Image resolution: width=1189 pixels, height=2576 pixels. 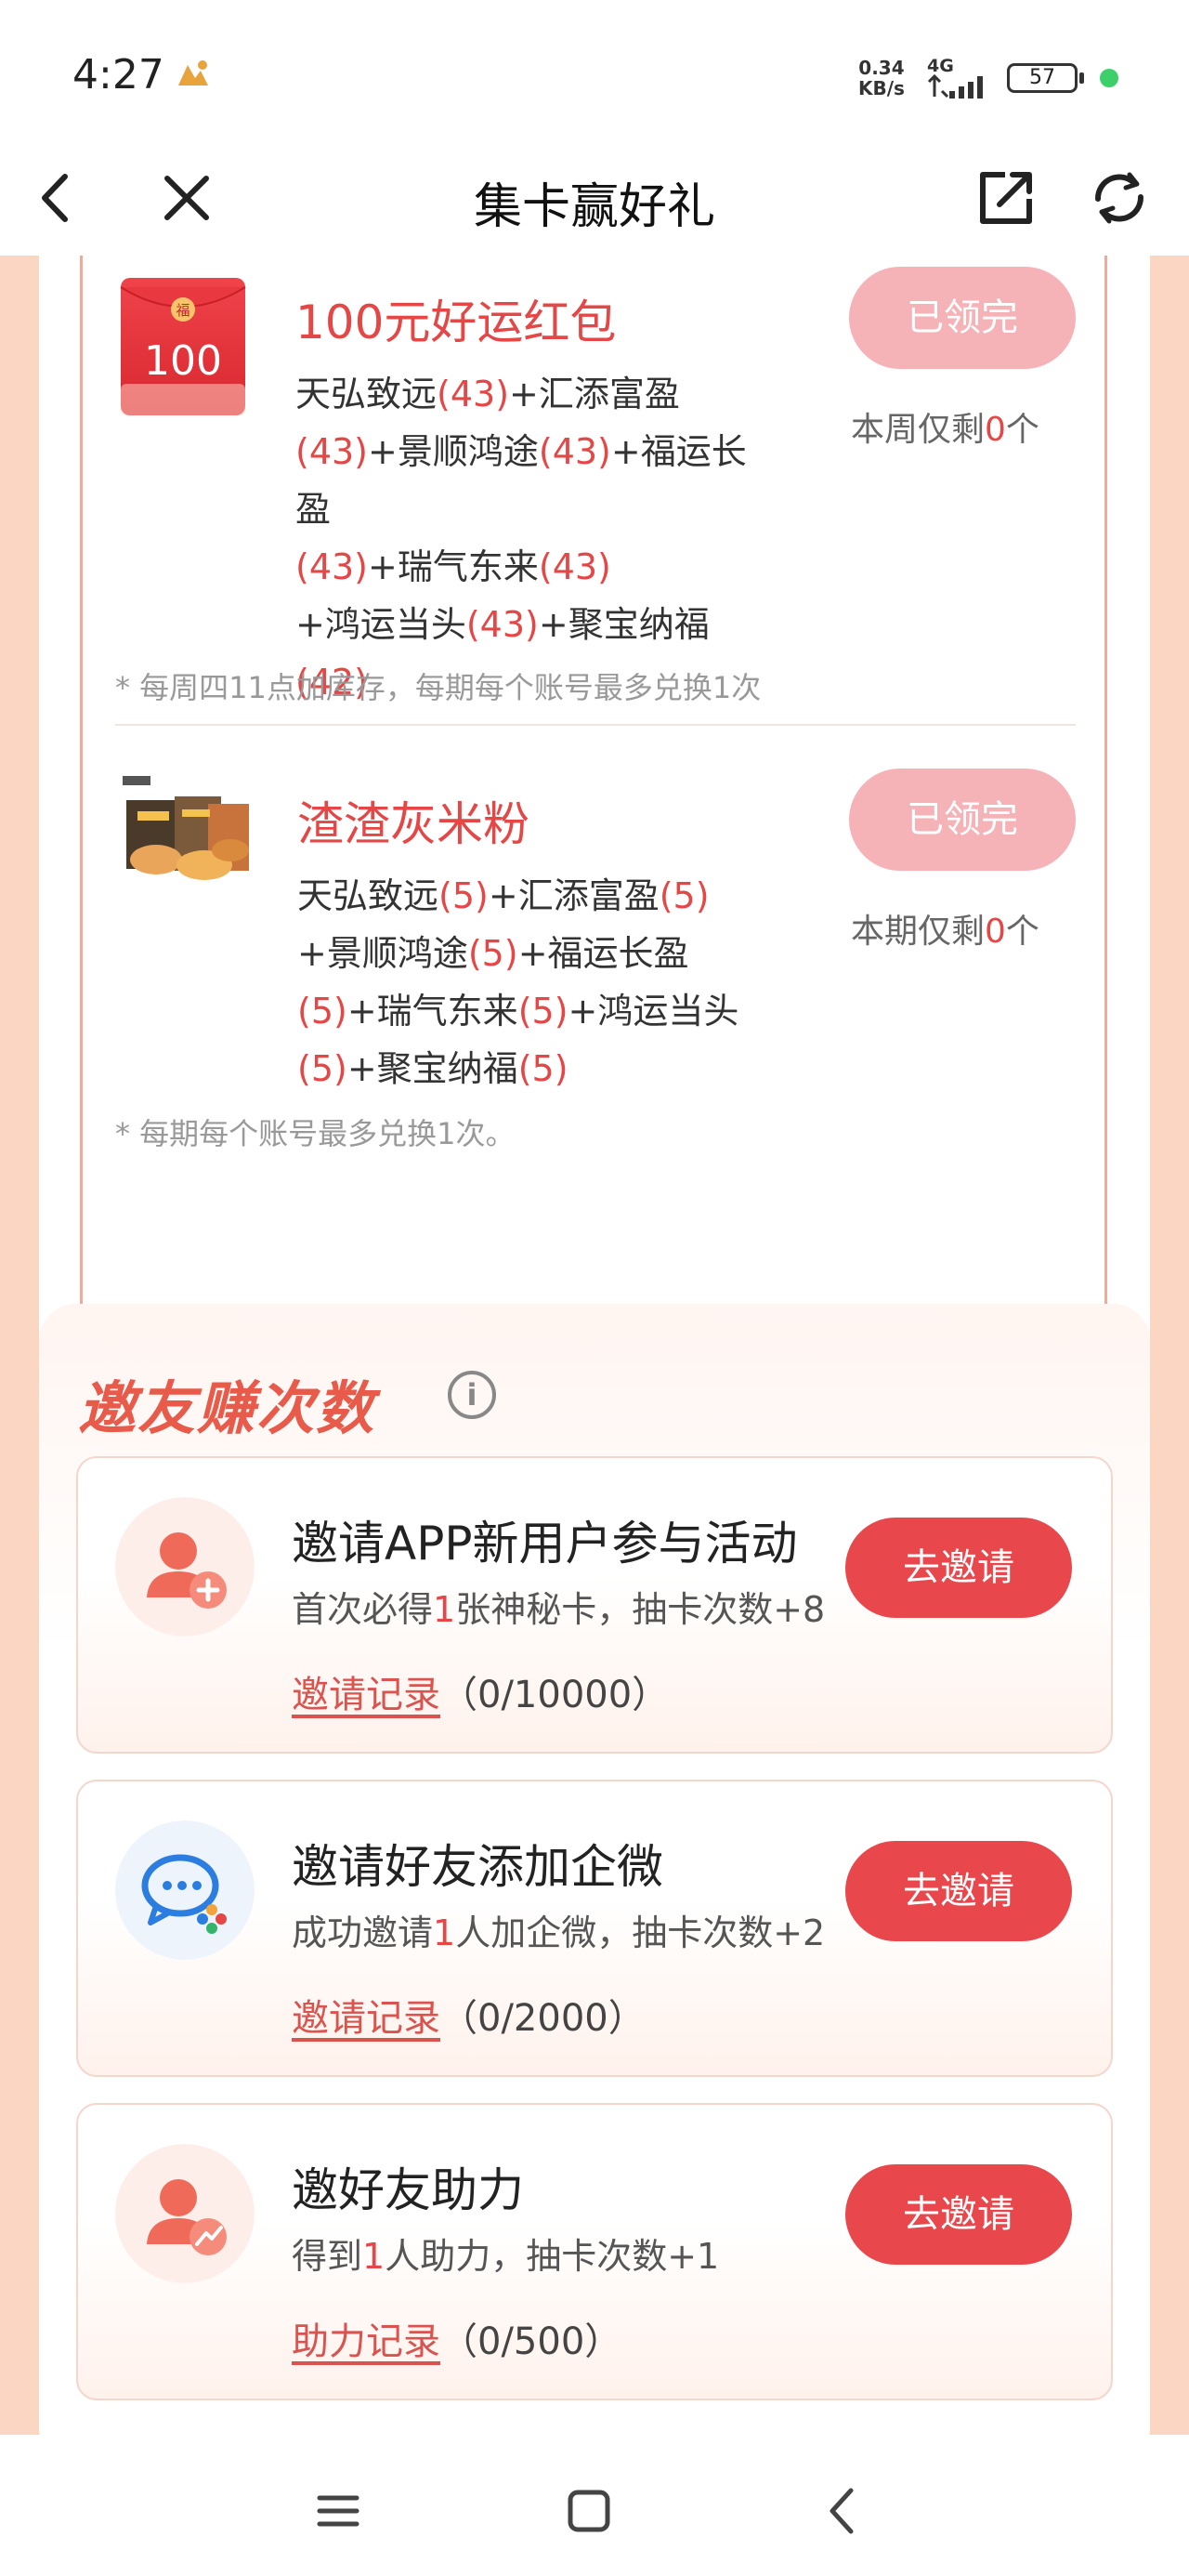 I want to click on share-icon, so click(x=1006, y=197).